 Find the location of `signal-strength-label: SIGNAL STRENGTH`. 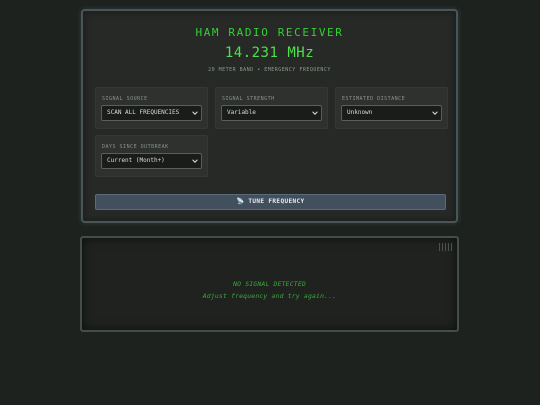

signal-strength-label: SIGNAL STRENGTH is located at coordinates (248, 99).